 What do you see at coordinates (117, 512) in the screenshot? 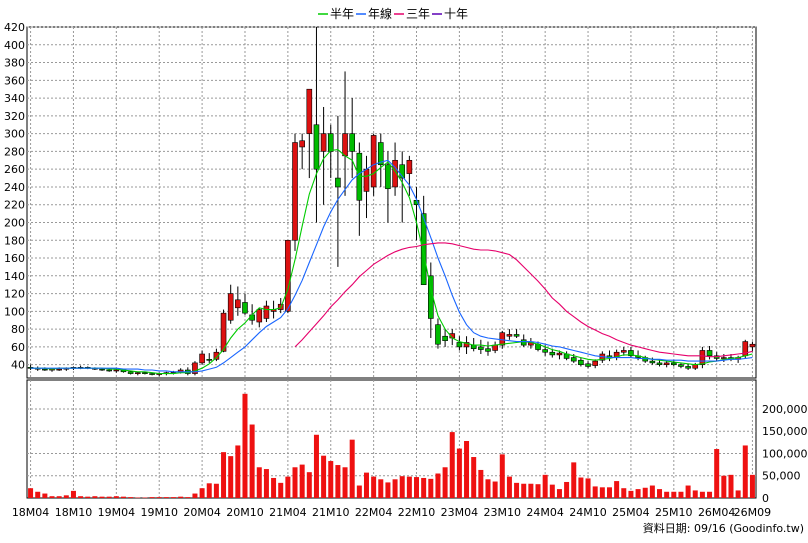
I see `x-tick-label: 19M04` at bounding box center [117, 512].